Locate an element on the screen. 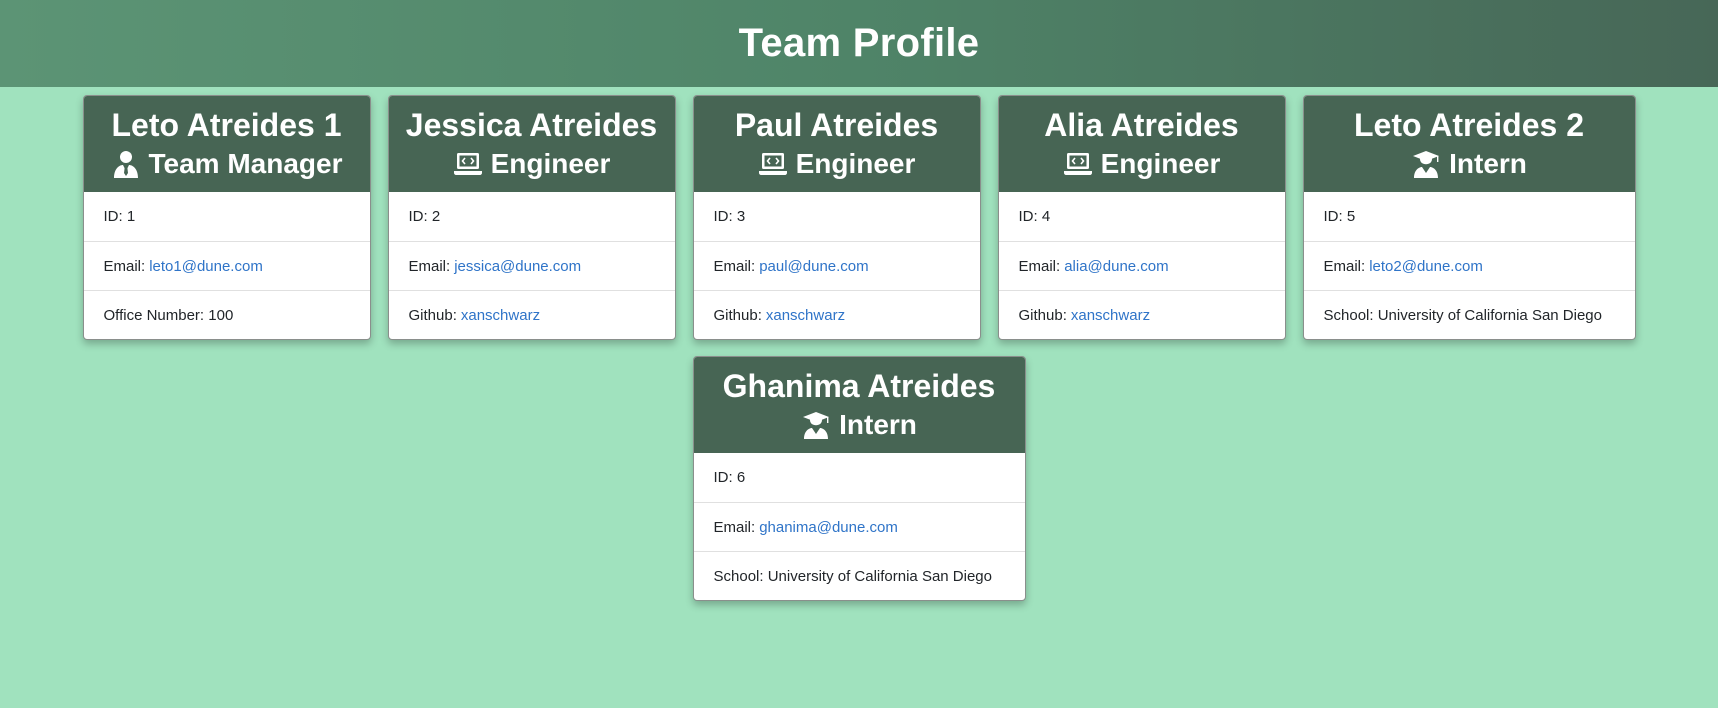 The height and width of the screenshot is (708, 1718). id-row: ID: 6 is located at coordinates (859, 477).